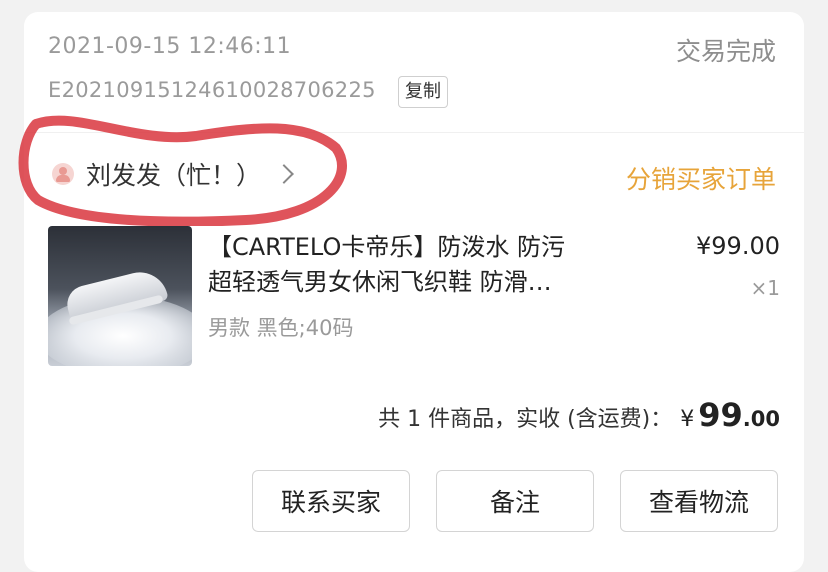 The width and height of the screenshot is (828, 572). I want to click on order-status: 交易完成, so click(725, 51).